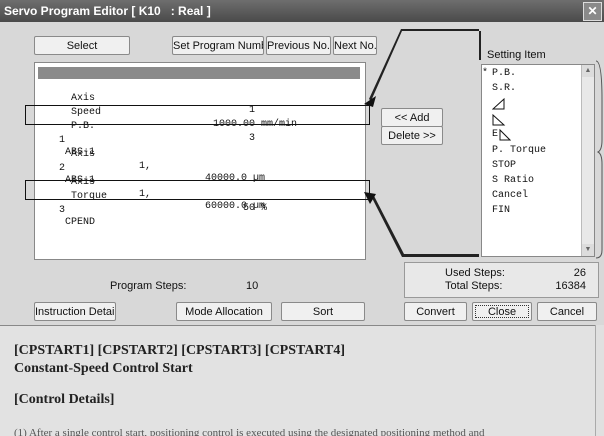  What do you see at coordinates (75, 311) in the screenshot?
I see `instruction-details-button: Instruction Details` at bounding box center [75, 311].